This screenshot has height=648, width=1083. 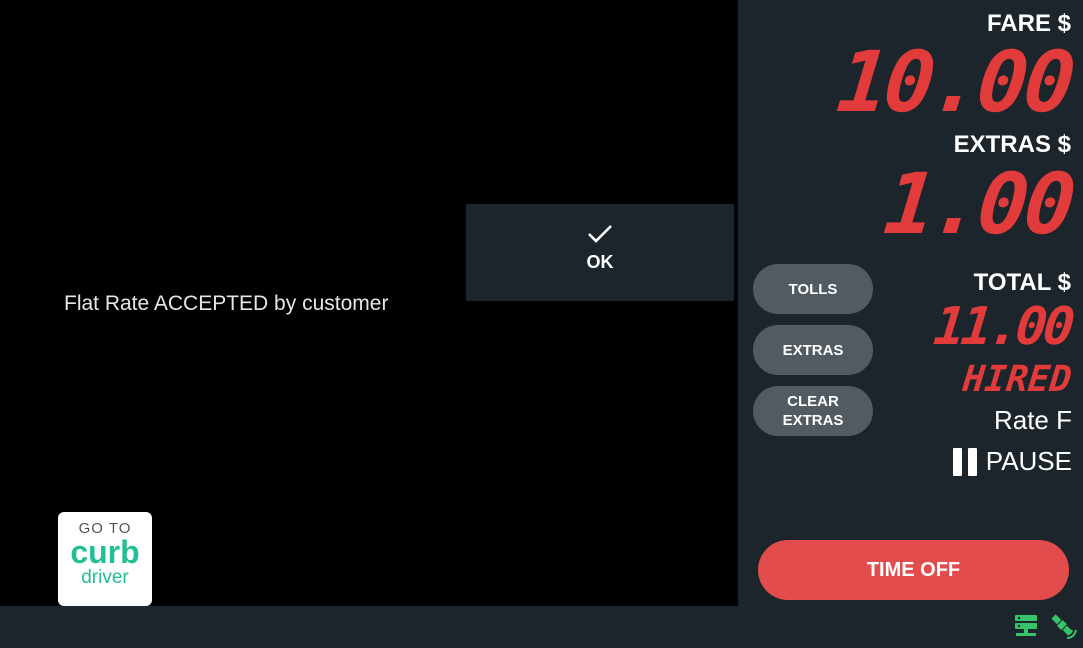 What do you see at coordinates (1022, 282) in the screenshot?
I see `total-label: TOTAL $` at bounding box center [1022, 282].